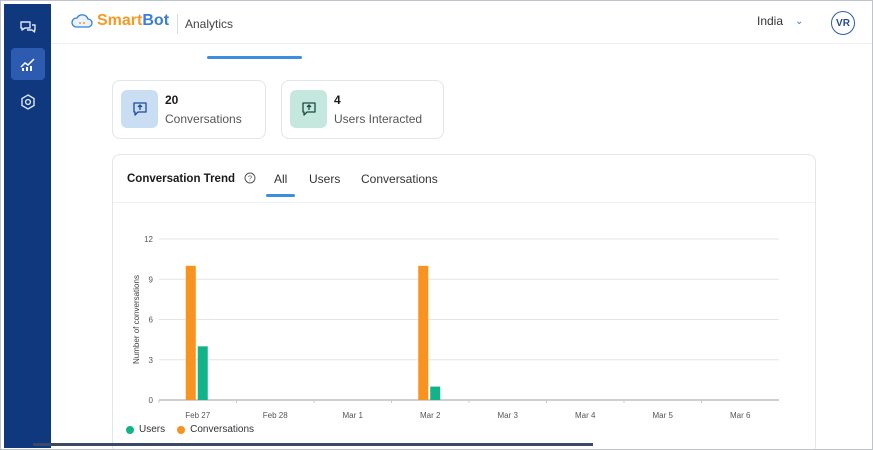 This screenshot has height=450, width=873. I want to click on x-tick-label: Mar 6, so click(740, 415).